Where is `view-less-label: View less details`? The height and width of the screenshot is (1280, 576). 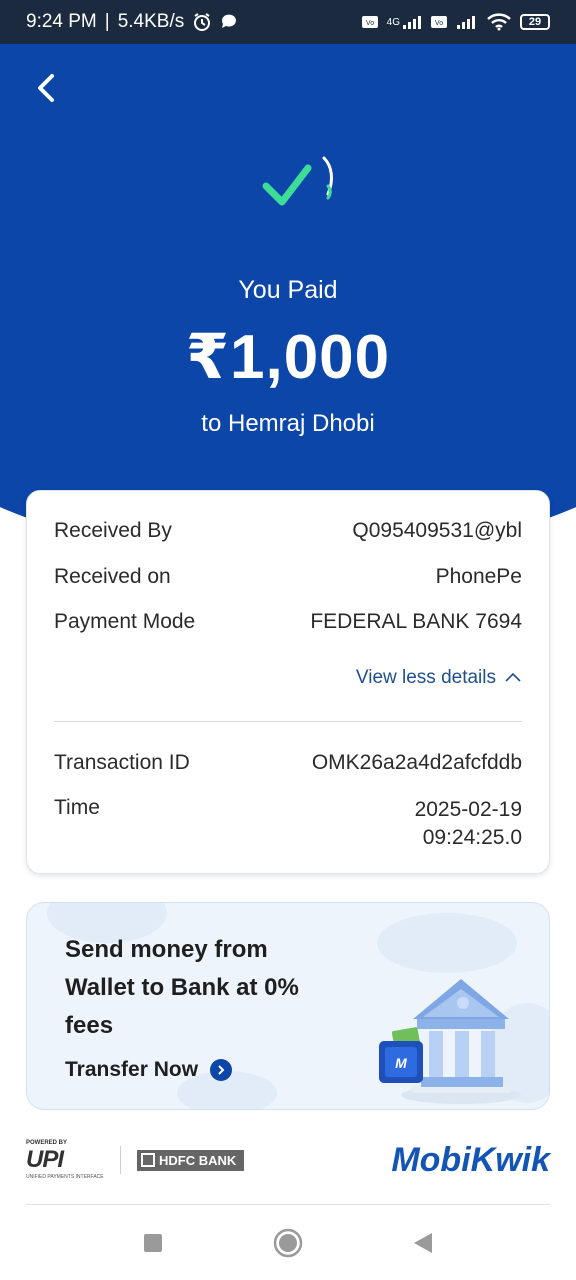
view-less-label: View less details is located at coordinates (425, 677).